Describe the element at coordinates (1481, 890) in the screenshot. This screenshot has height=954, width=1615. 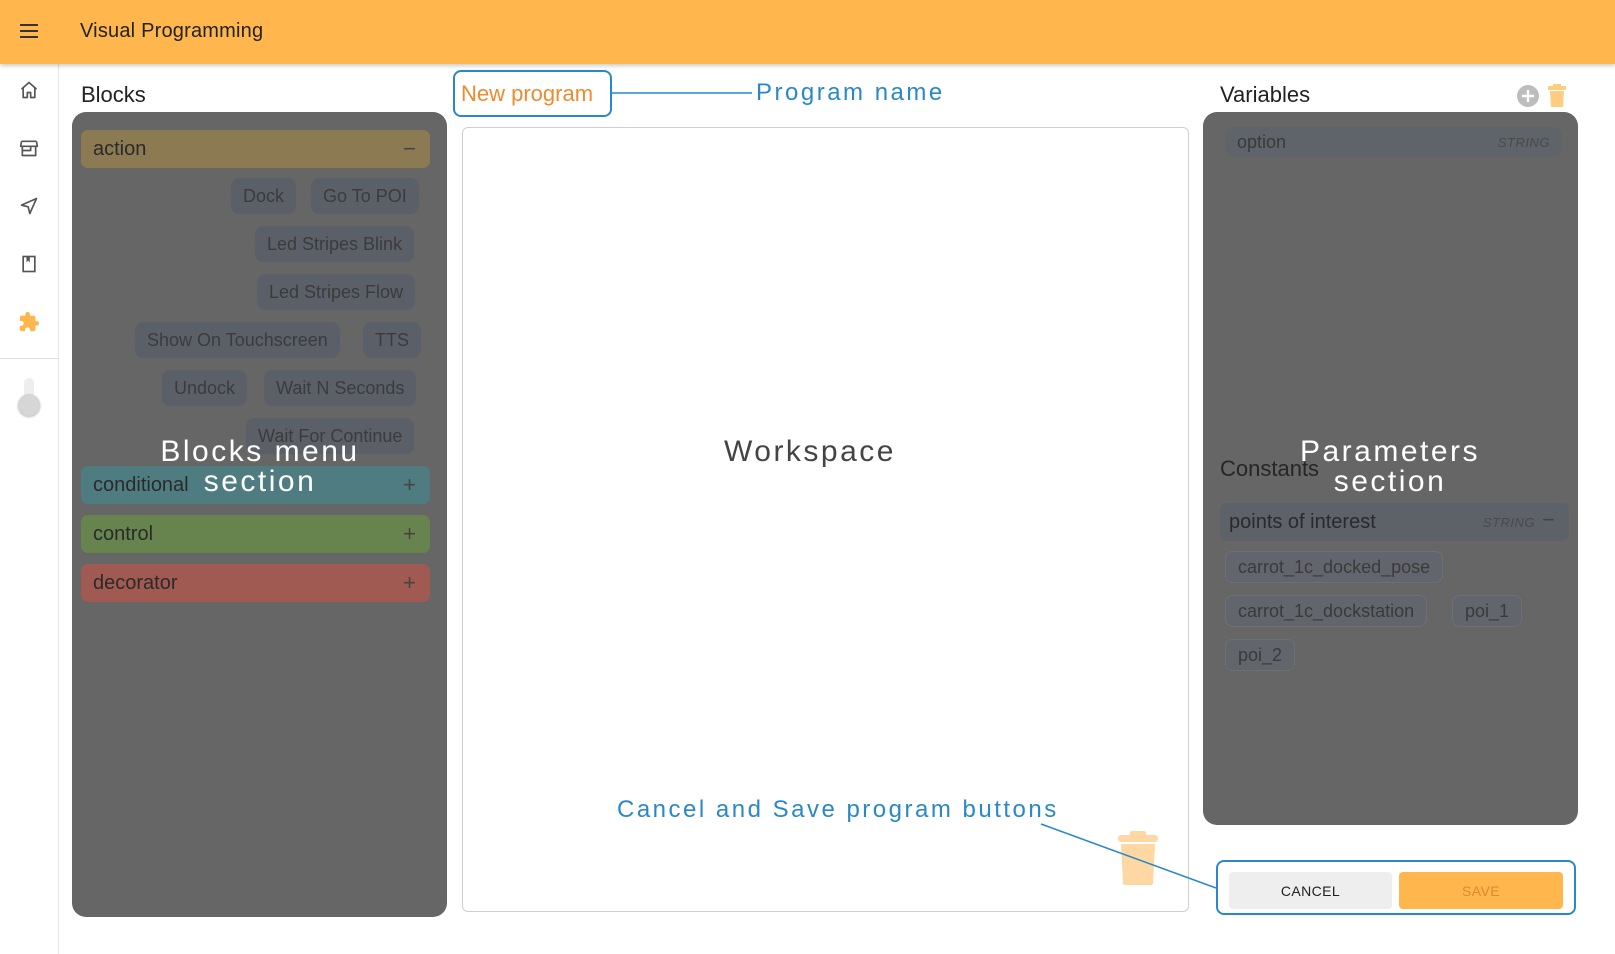
I see `save-button: SAVE` at that location.